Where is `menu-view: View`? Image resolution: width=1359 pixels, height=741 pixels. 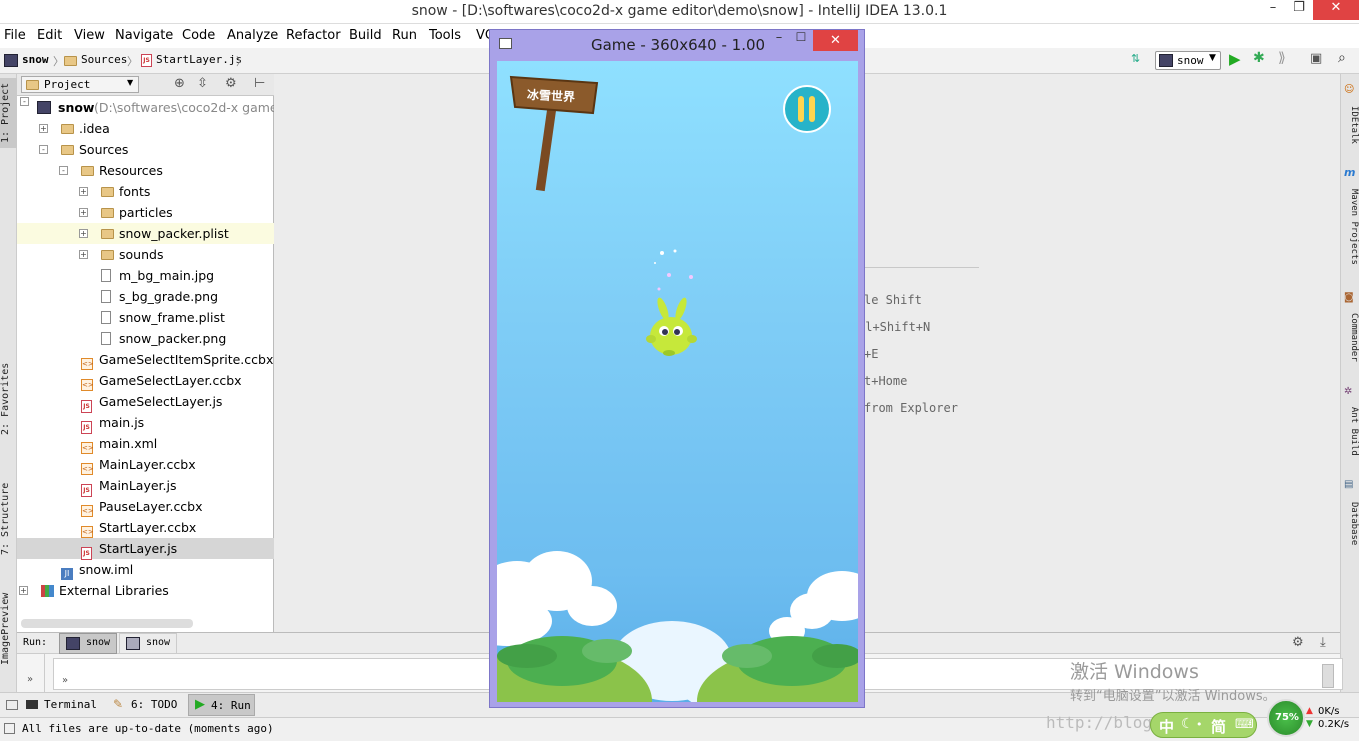 menu-view: View is located at coordinates (89, 35).